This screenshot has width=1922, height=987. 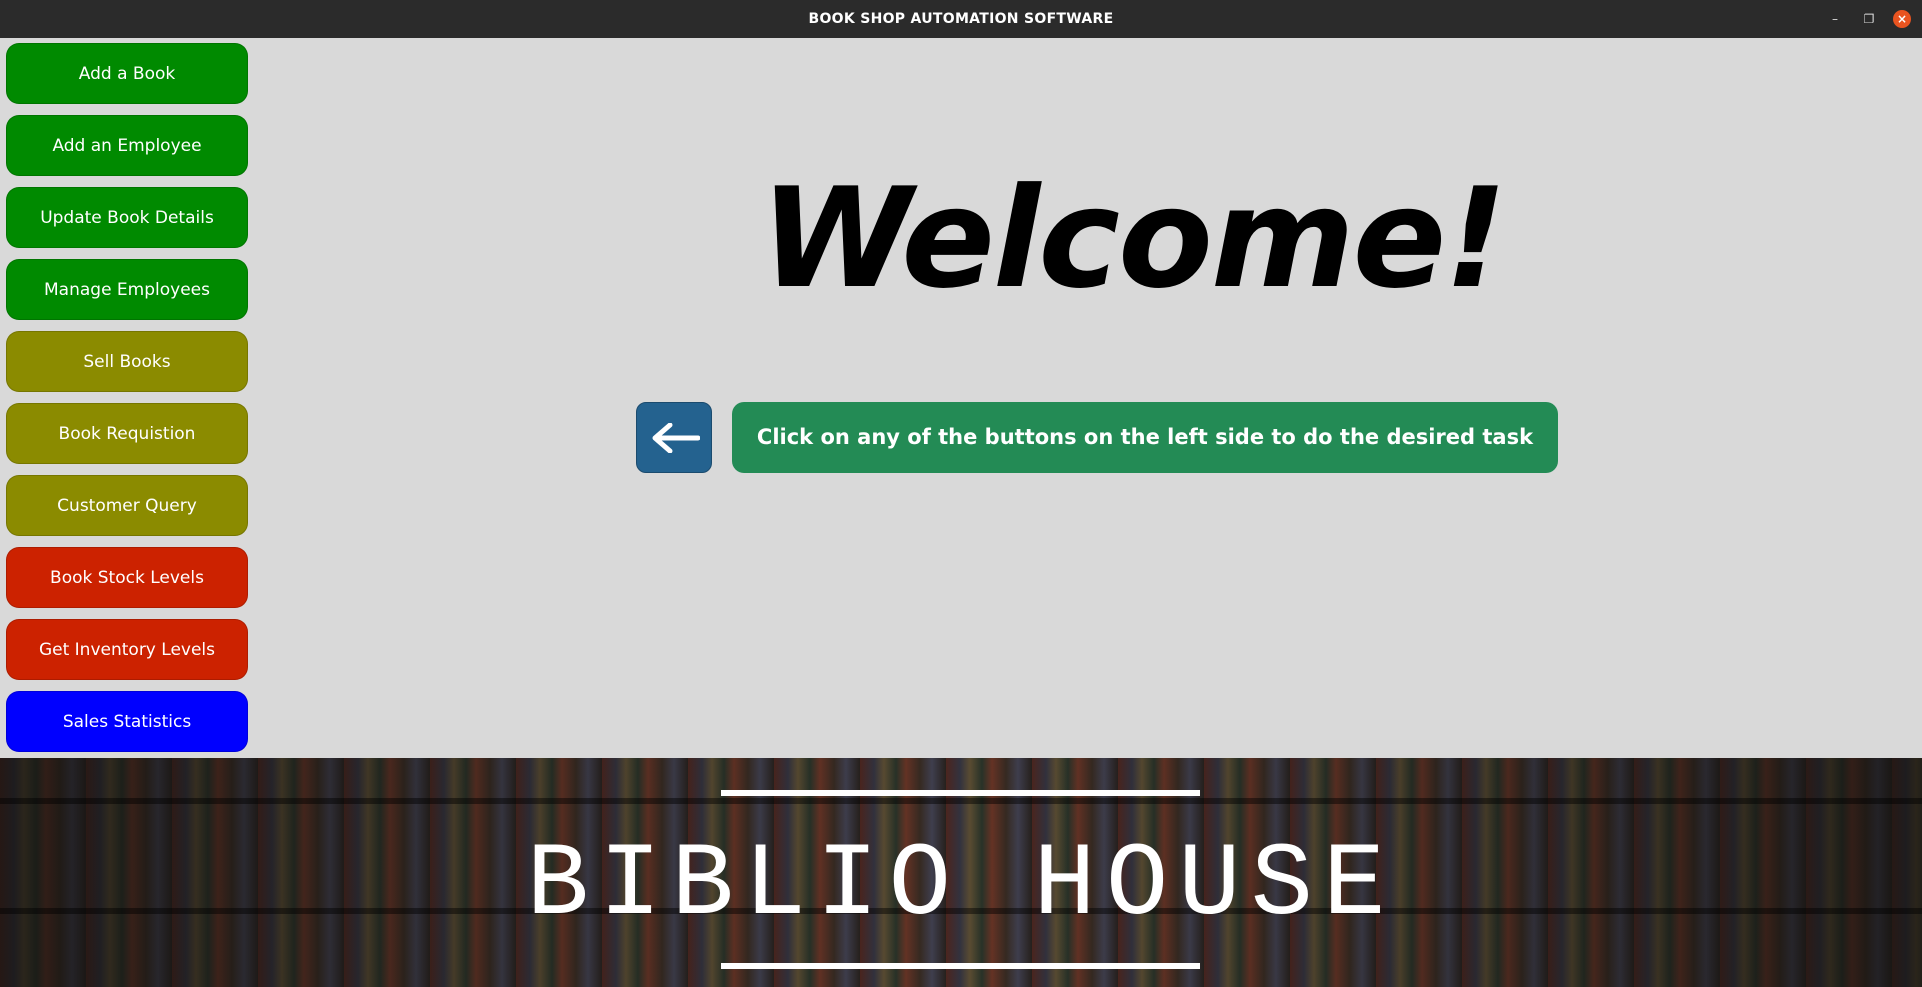 What do you see at coordinates (960, 793) in the screenshot?
I see `brand-top-rule` at bounding box center [960, 793].